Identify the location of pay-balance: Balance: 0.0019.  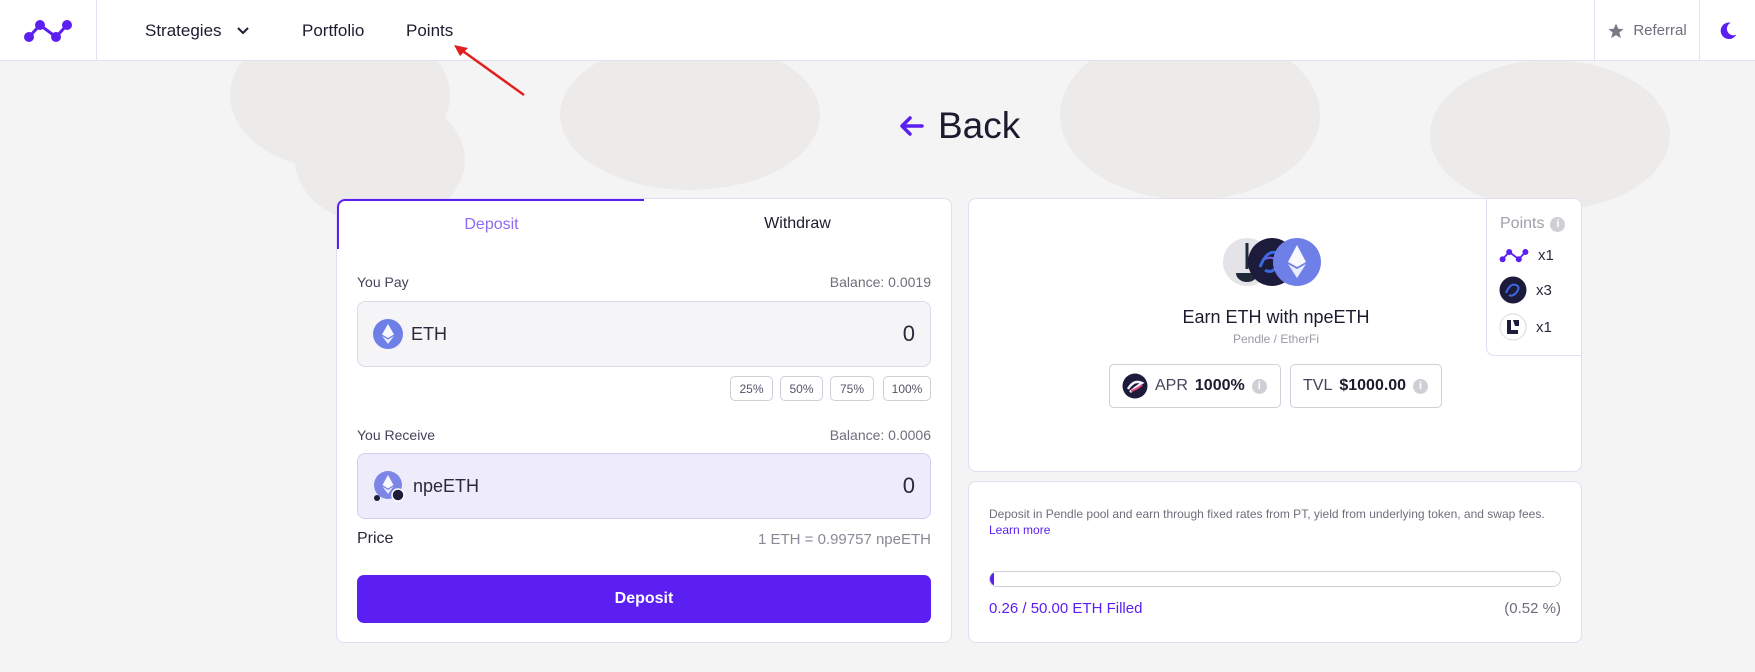
(880, 282).